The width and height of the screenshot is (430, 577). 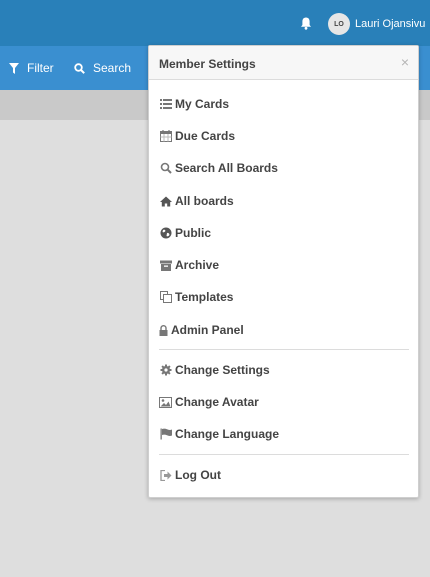 I want to click on picture-icon, so click(x=165, y=402).